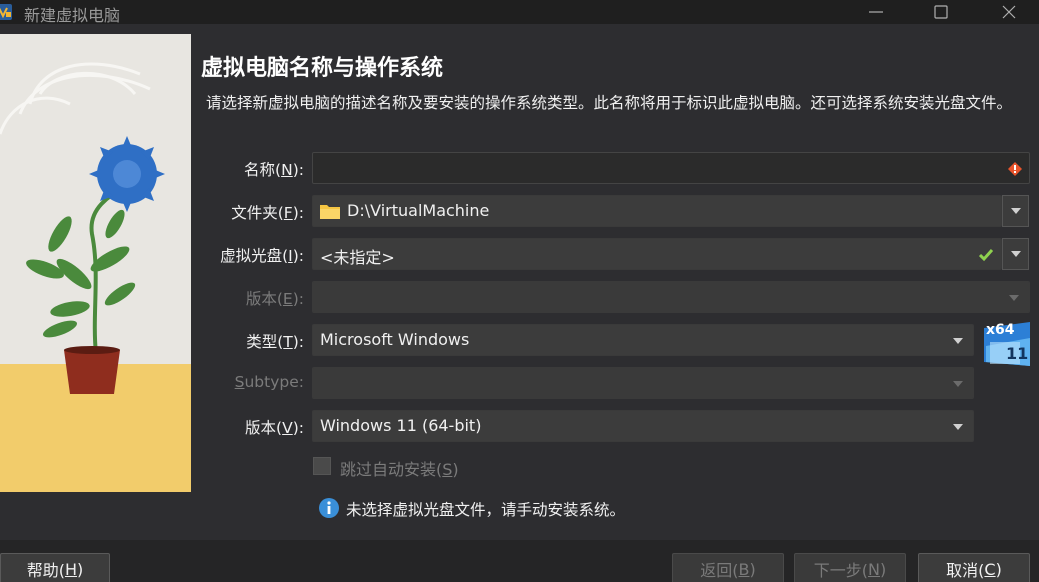 Image resolution: width=1039 pixels, height=582 pixels. What do you see at coordinates (486, 510) in the screenshot?
I see `info-message: 未选择虚拟光盘文件，请手动安装系统。` at bounding box center [486, 510].